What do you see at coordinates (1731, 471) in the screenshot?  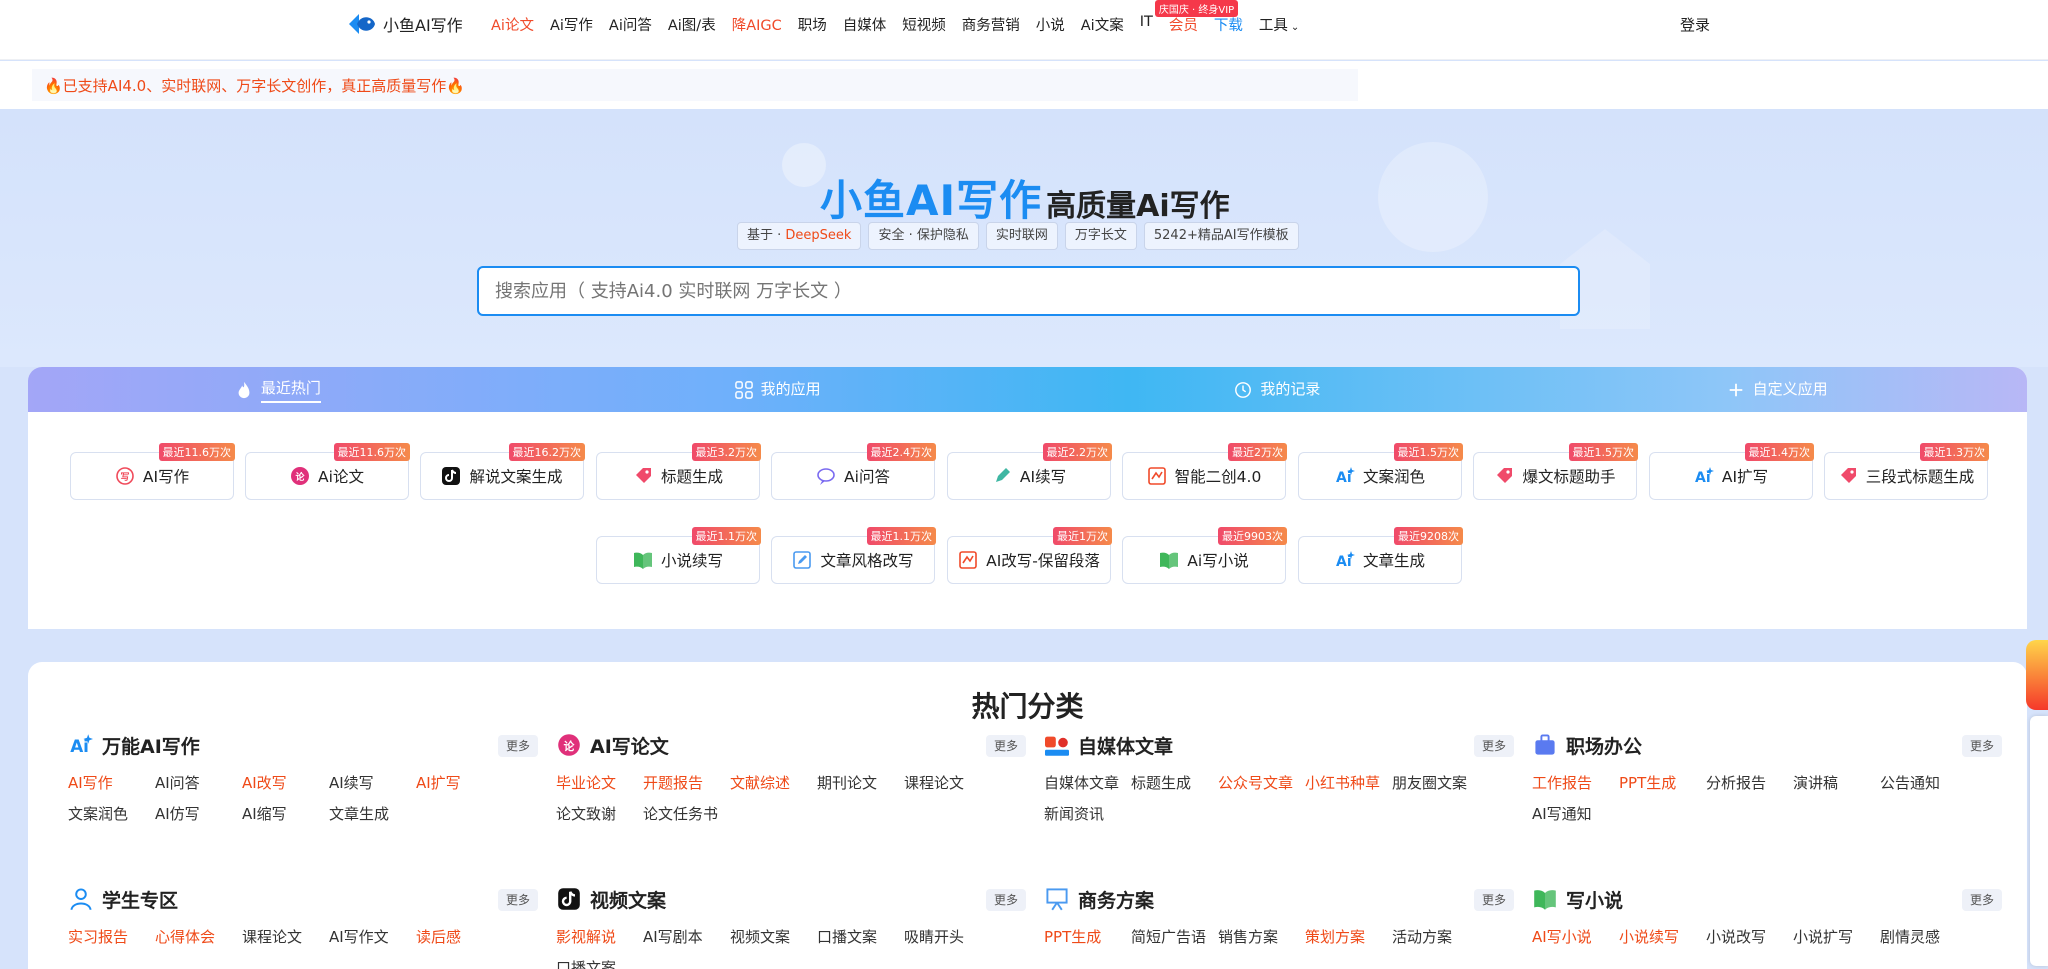 I see `app-card: Ai AI扩写 最近1.4万次` at bounding box center [1731, 471].